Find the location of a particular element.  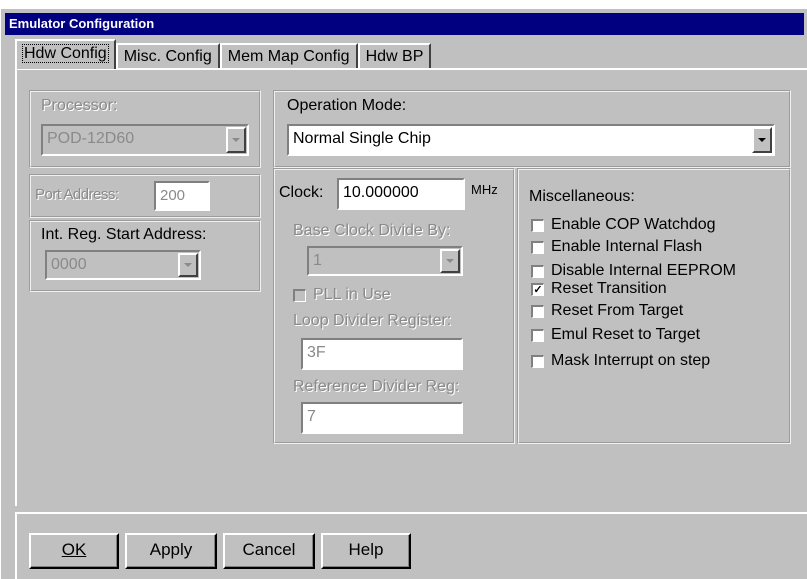

ref-divider-label: Reference Divider Reg: is located at coordinates (376, 386).